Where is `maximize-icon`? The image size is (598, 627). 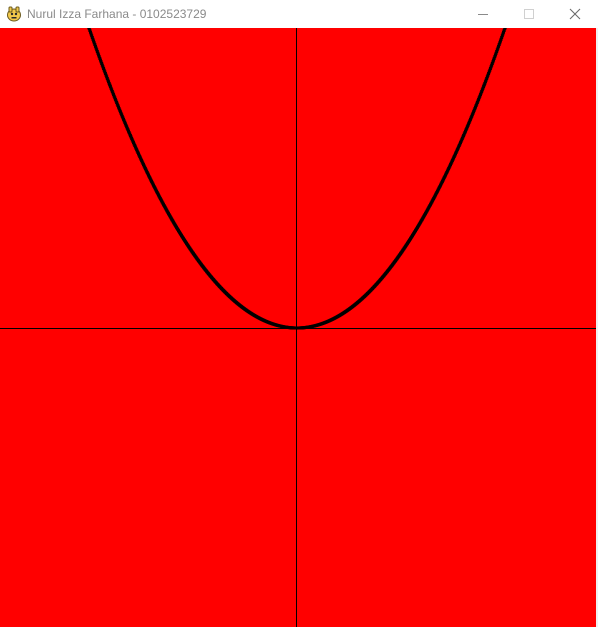 maximize-icon is located at coordinates (529, 14).